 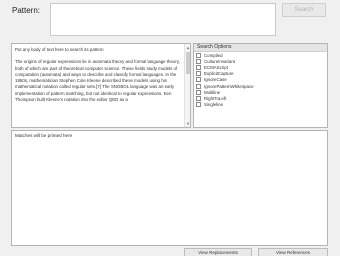 What do you see at coordinates (26, 10) in the screenshot?
I see `pattern-label: Pattern:` at bounding box center [26, 10].